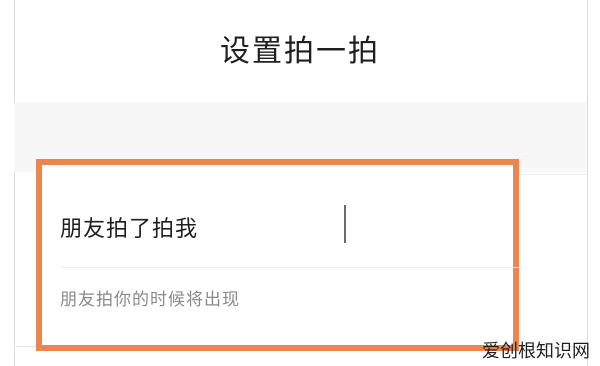  I want to click on pat-hint-text: 朋友拍你的时候将出现, so click(150, 300).